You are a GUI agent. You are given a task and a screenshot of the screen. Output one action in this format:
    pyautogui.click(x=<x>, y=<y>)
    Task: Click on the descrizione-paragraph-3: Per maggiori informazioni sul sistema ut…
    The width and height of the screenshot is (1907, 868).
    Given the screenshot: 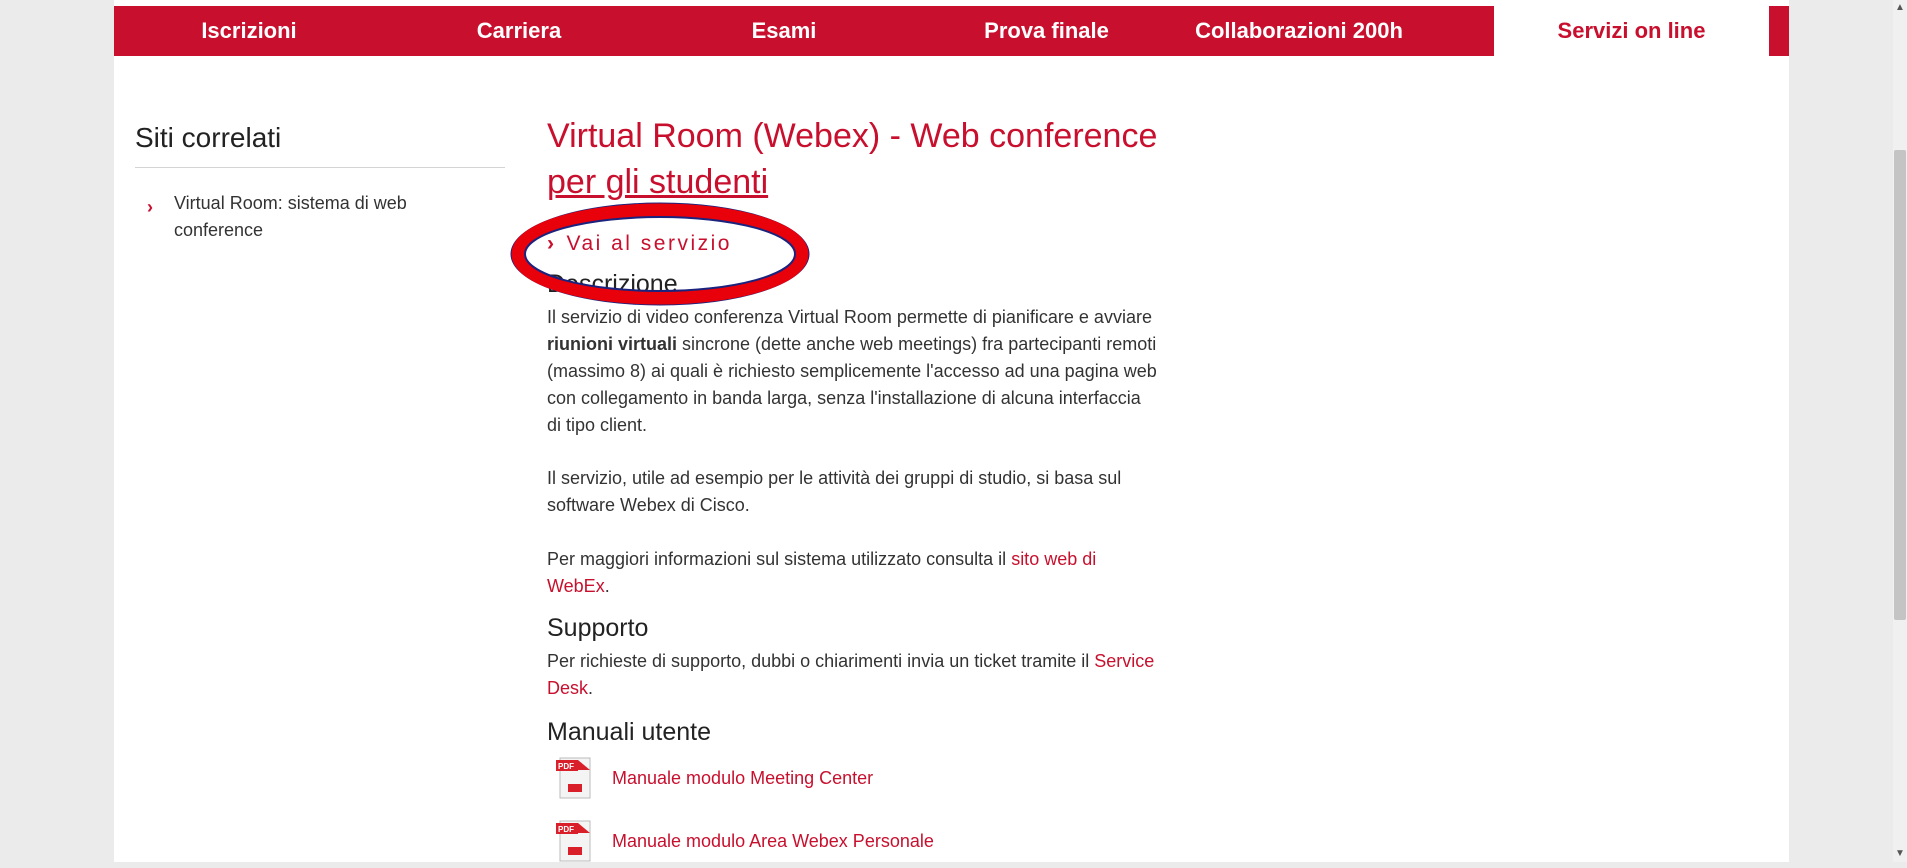 What is the action you would take?
    pyautogui.click(x=852, y=573)
    